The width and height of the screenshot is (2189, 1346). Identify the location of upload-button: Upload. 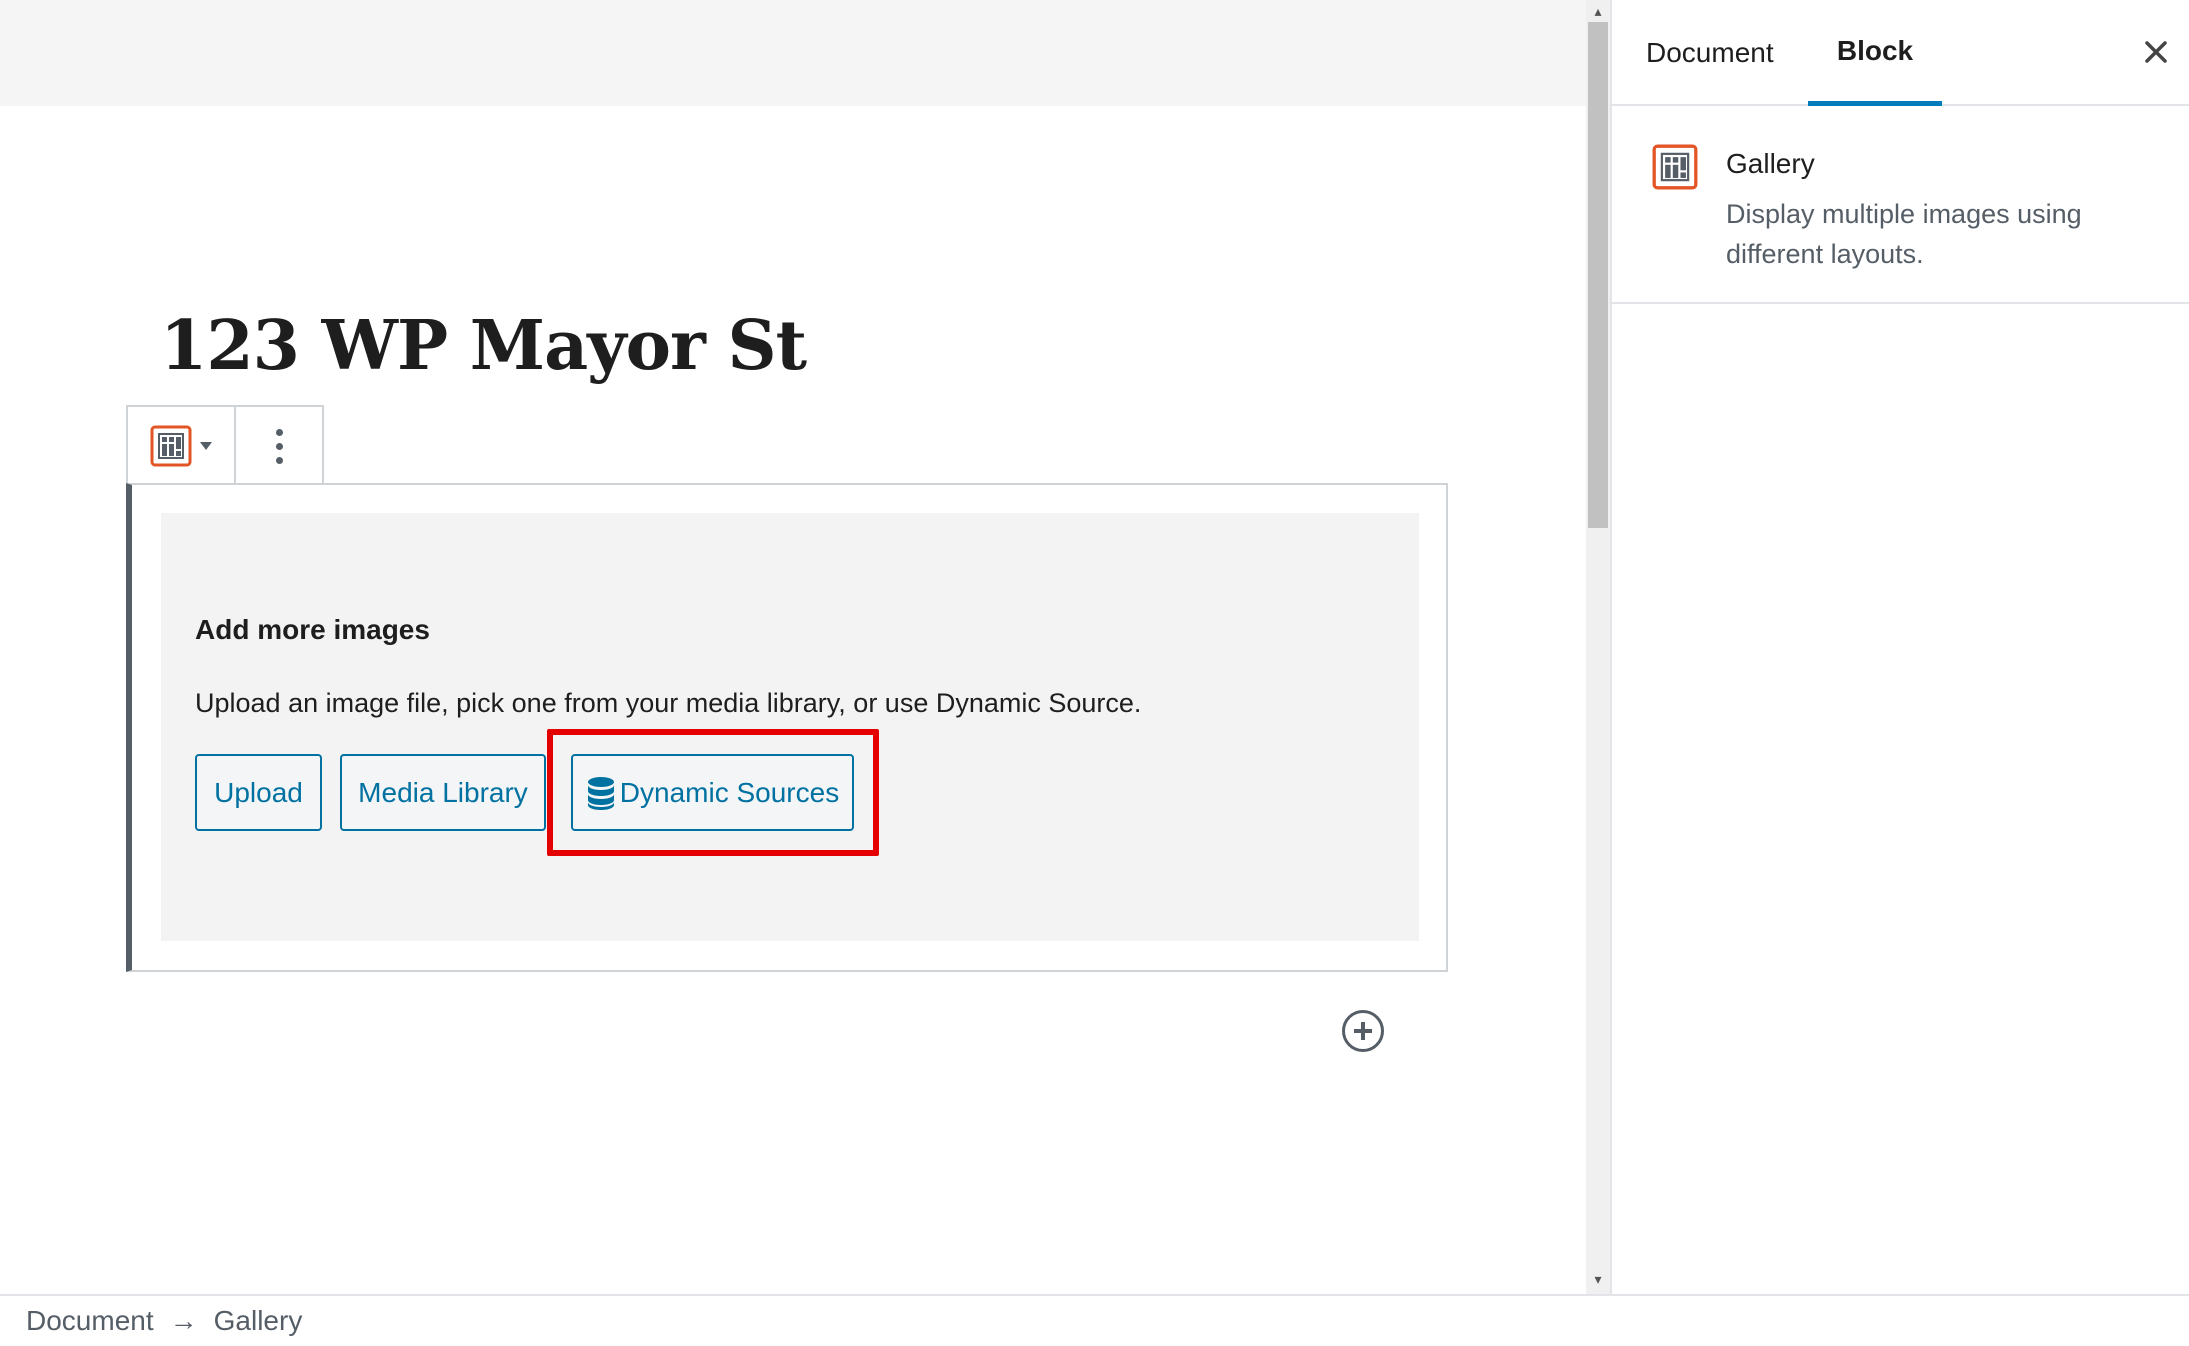
(258, 792).